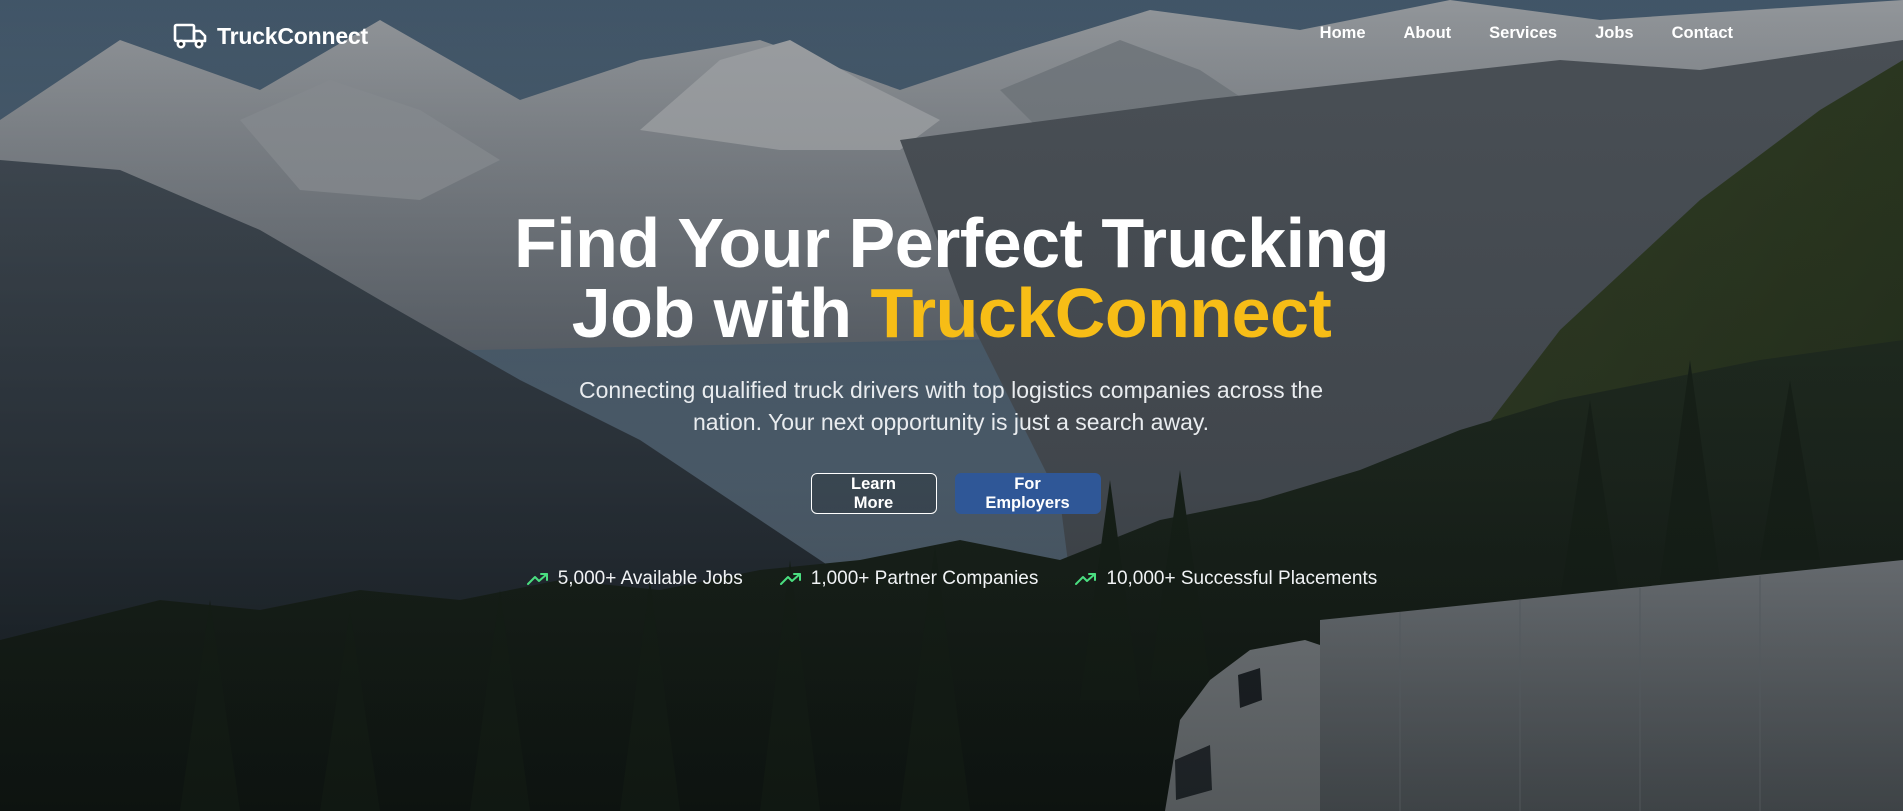 Image resolution: width=1903 pixels, height=811 pixels. I want to click on hero-cta-group: Learn More For Employers, so click(951, 493).